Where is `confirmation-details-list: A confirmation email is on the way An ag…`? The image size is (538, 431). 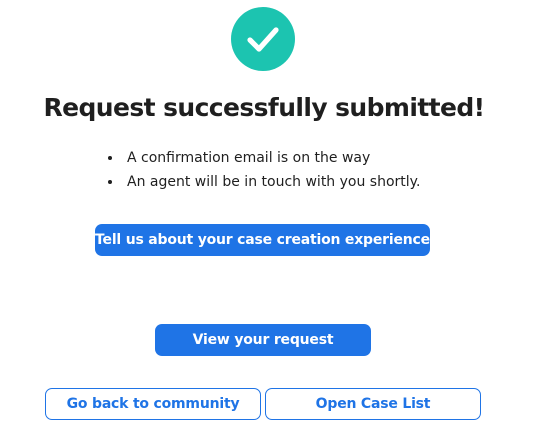
confirmation-details-list: A confirmation email is on the way An ag… is located at coordinates (264, 170).